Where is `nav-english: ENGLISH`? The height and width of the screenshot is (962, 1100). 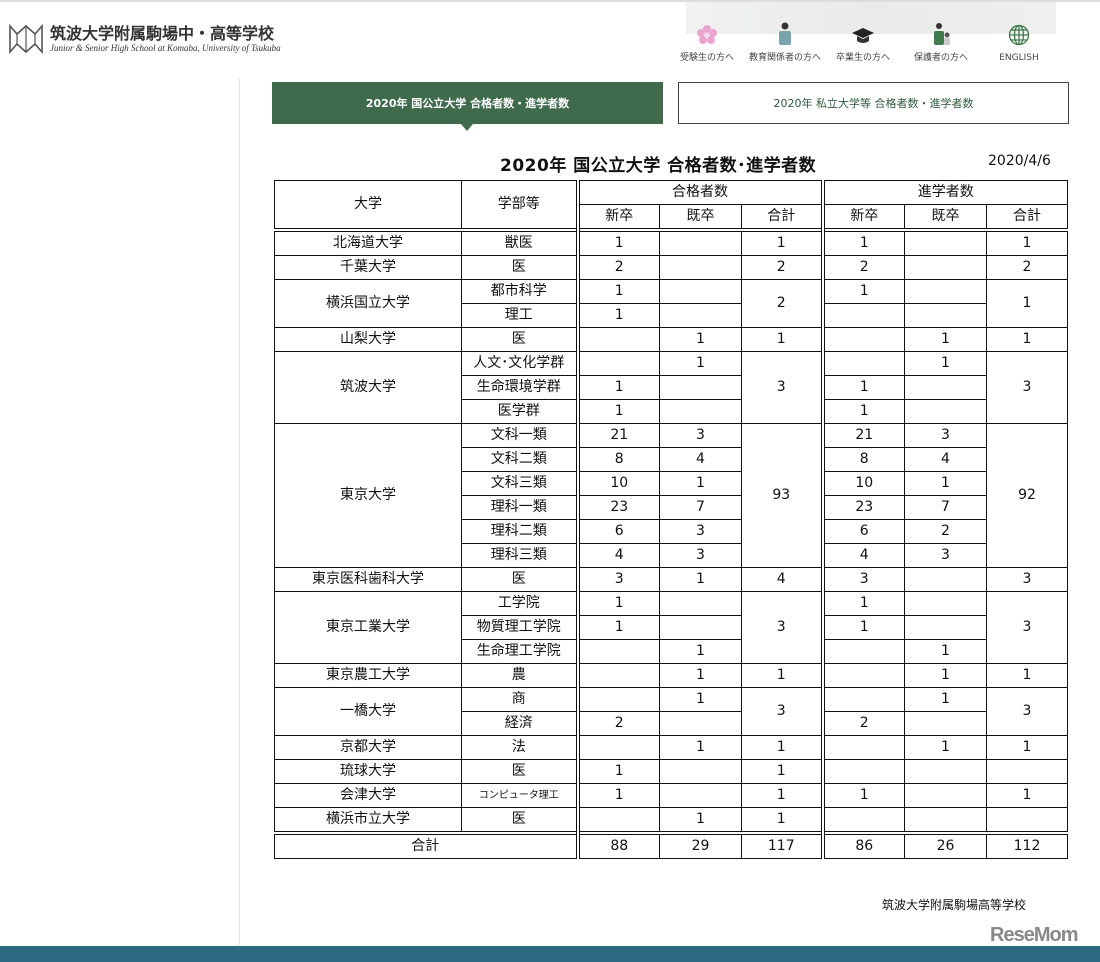
nav-english: ENGLISH is located at coordinates (1019, 43).